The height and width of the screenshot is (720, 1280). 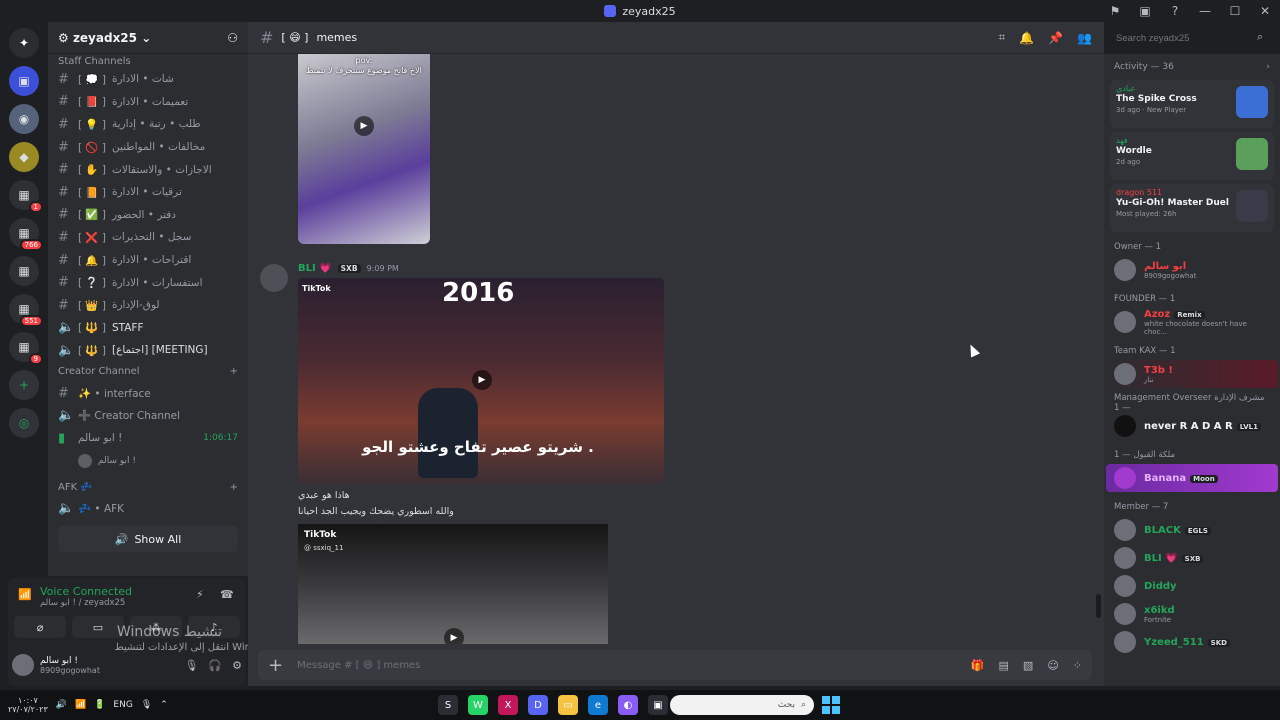 What do you see at coordinates (164, 705) in the screenshot?
I see `chevron-up-icon: ⌃` at bounding box center [164, 705].